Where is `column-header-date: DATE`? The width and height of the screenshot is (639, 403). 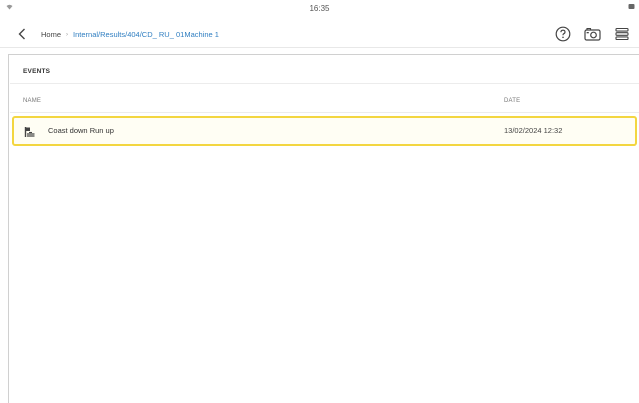 column-header-date: DATE is located at coordinates (512, 101).